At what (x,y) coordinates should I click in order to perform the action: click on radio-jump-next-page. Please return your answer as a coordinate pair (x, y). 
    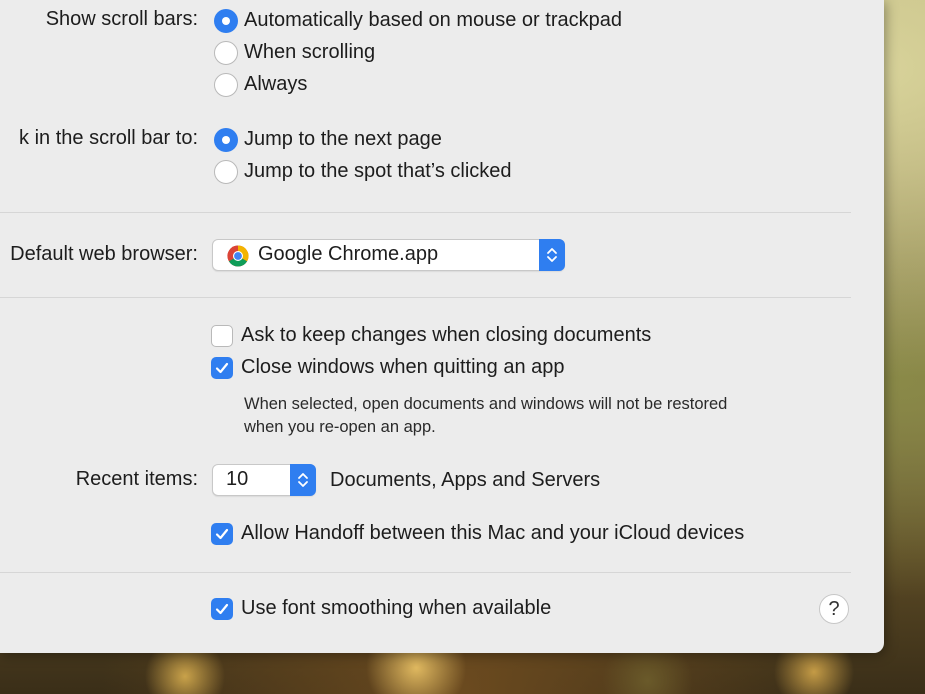
    Looking at the image, I should click on (226, 140).